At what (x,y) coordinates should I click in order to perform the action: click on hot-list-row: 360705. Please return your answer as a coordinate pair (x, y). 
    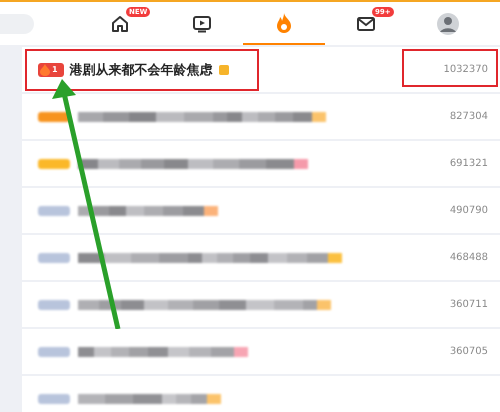
    Looking at the image, I should click on (261, 352).